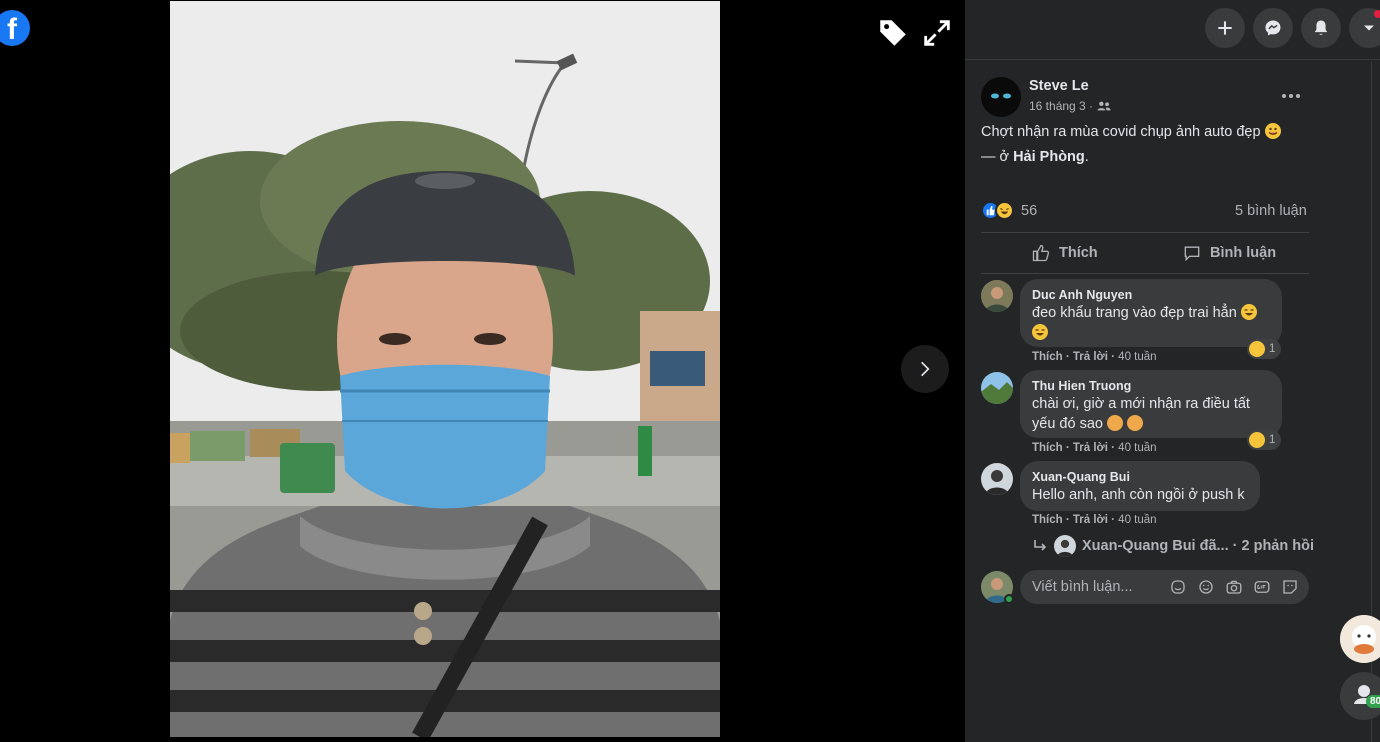 The height and width of the screenshot is (742, 1380). I want to click on messenger-icon, so click(1273, 28).